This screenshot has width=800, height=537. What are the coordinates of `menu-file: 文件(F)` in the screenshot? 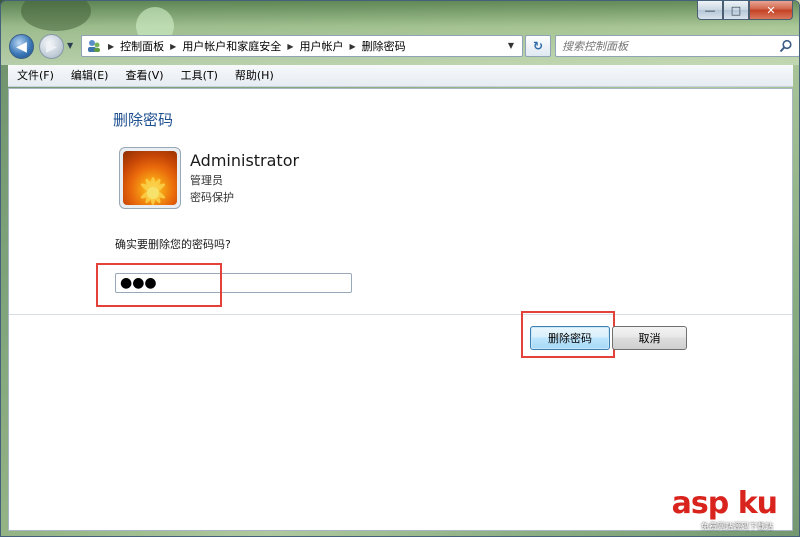 It's located at (35, 76).